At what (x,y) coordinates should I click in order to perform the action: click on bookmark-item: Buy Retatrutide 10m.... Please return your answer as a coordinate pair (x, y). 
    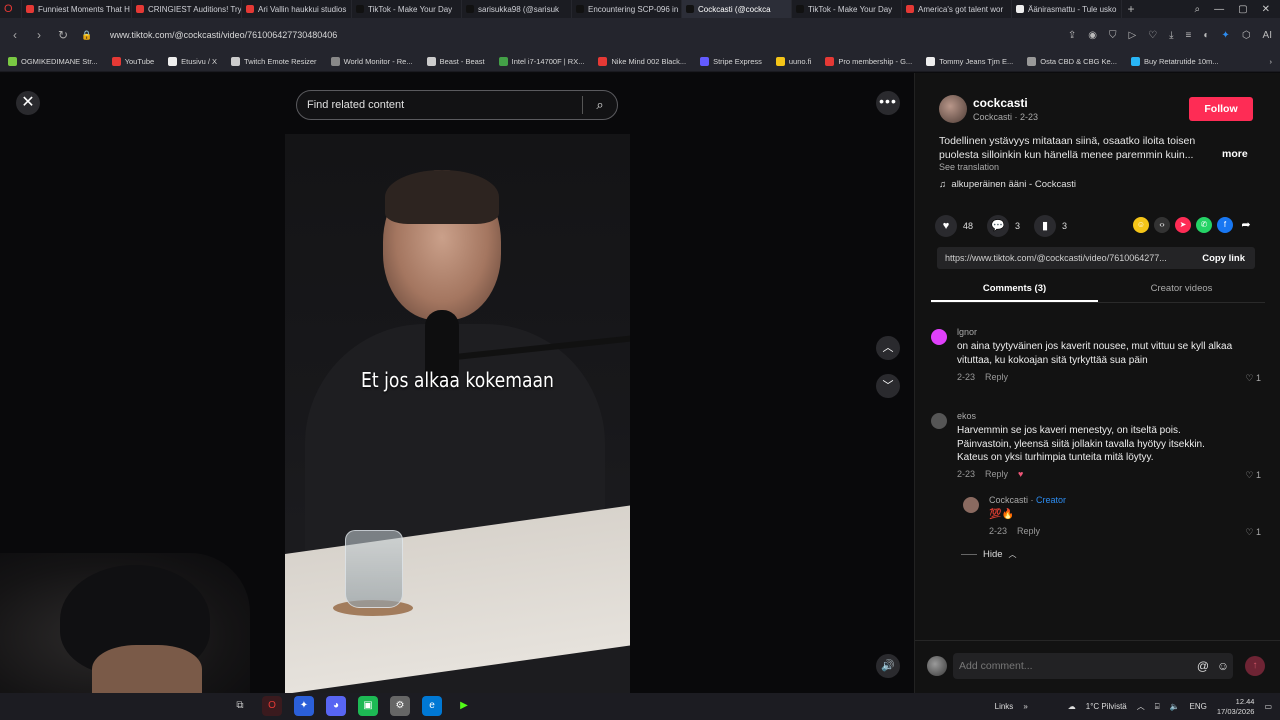
    Looking at the image, I should click on (1174, 61).